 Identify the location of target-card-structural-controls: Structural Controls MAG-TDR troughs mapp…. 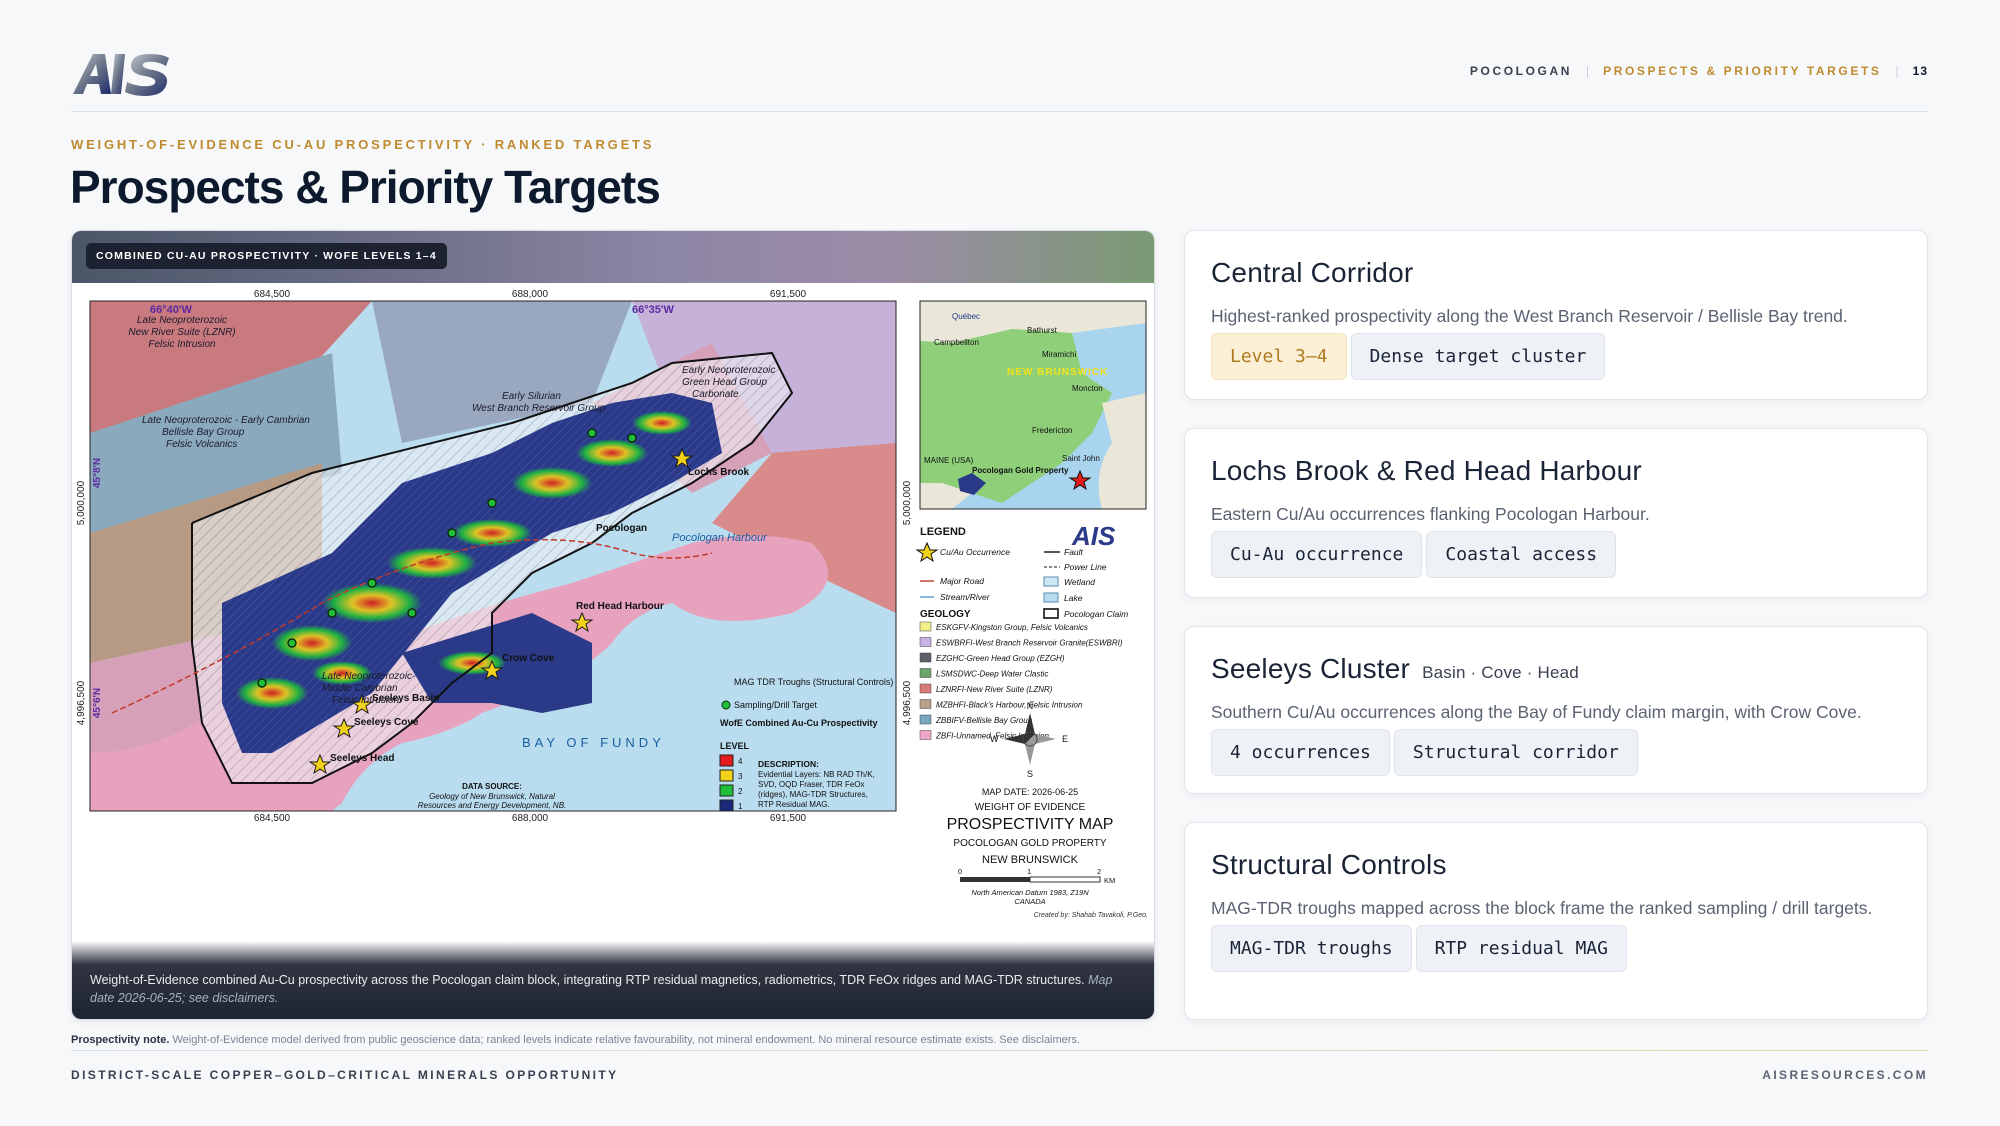
(1556, 921).